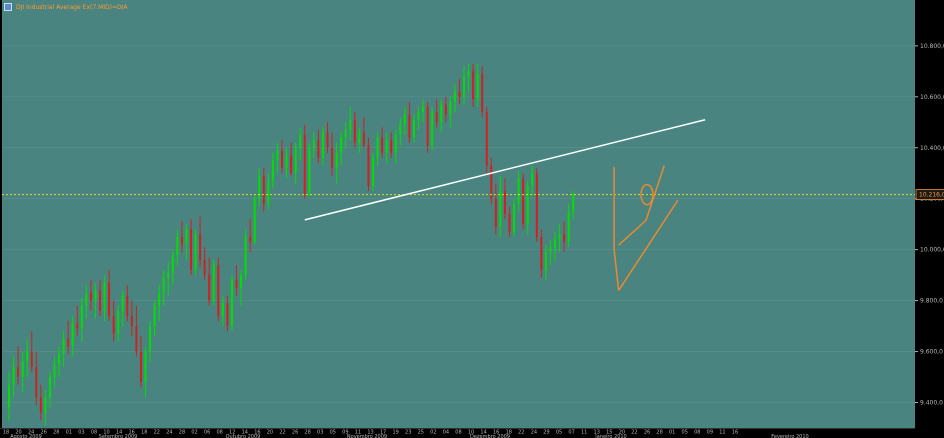  I want to click on x-day-label: 08, so click(94, 433).